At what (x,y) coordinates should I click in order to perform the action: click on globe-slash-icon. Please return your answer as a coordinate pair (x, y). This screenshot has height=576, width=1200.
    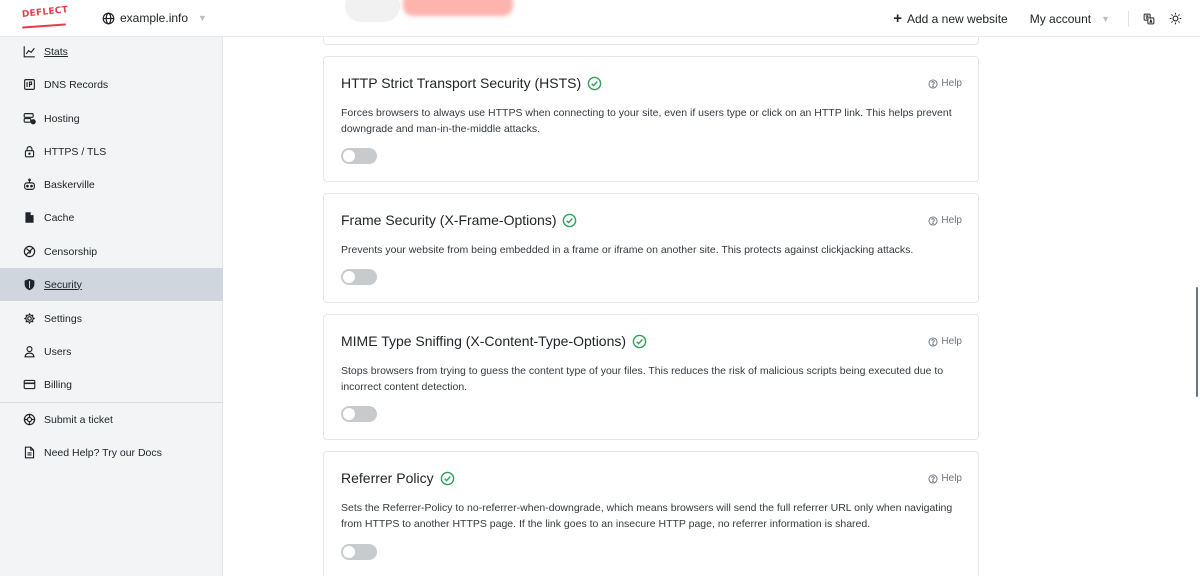
    Looking at the image, I should click on (29, 251).